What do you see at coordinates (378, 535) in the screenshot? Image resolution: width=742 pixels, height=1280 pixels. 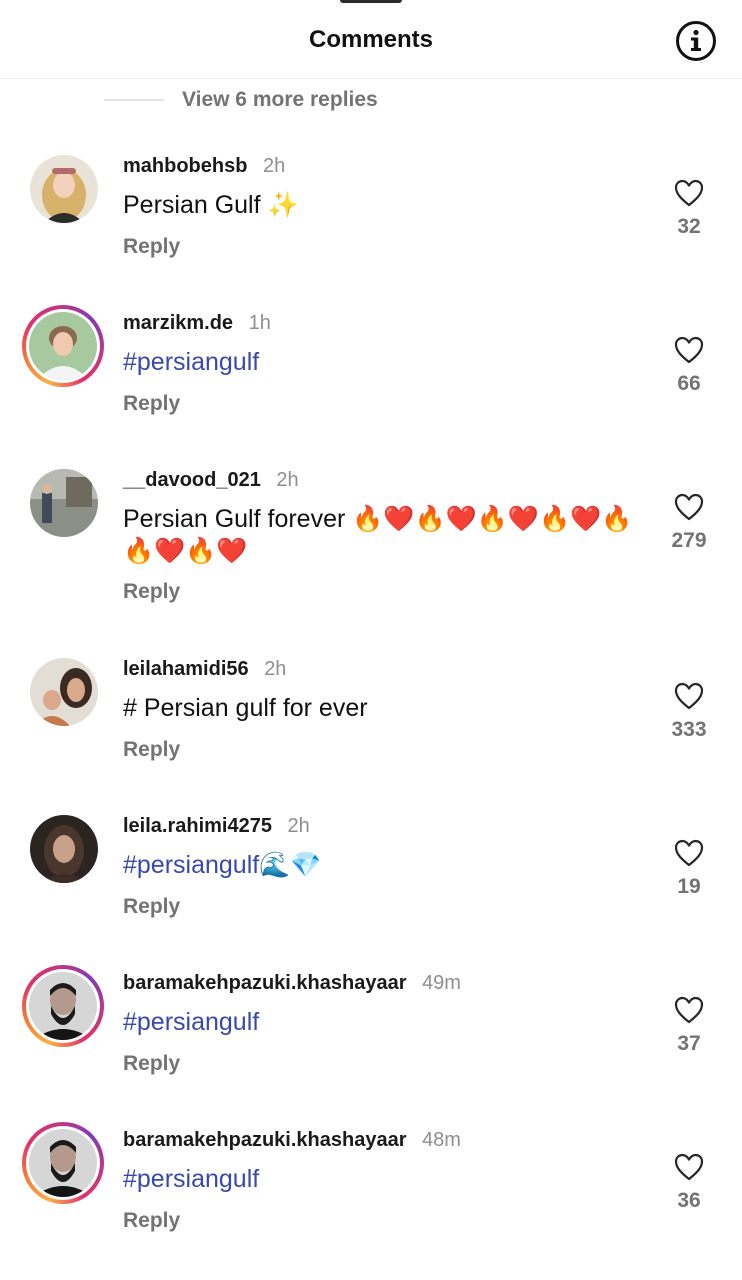 I see `comment-text: Persian Gulf forever 🔥❤️🔥❤️🔥❤️🔥❤️🔥🔥❤️🔥❤️` at bounding box center [378, 535].